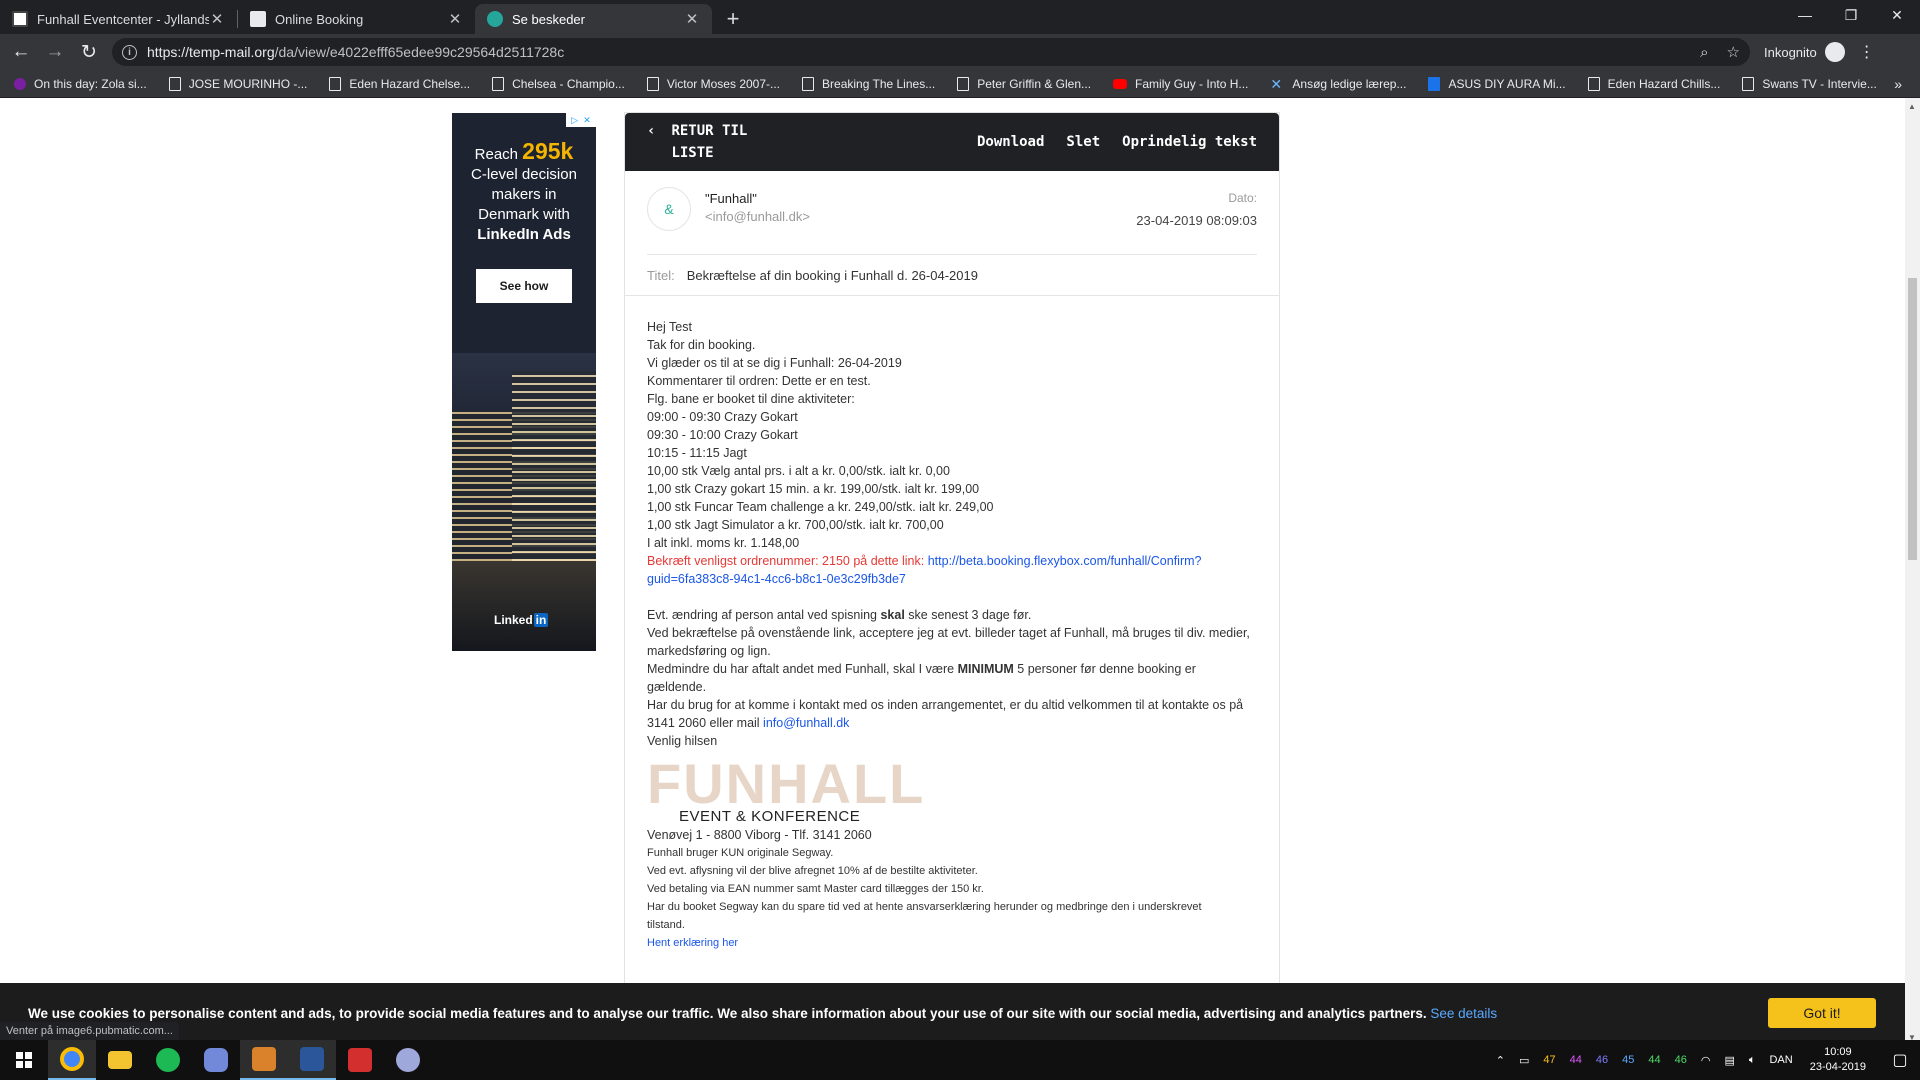  What do you see at coordinates (1897, 15) in the screenshot?
I see `window-close-icon: ✕` at bounding box center [1897, 15].